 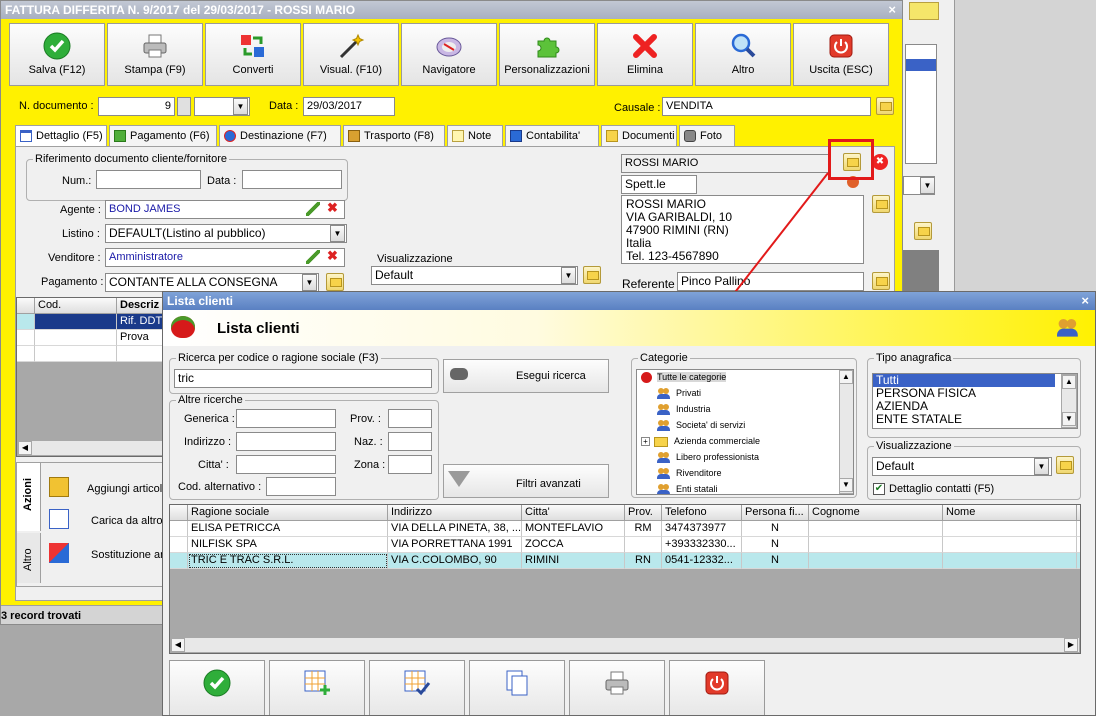 What do you see at coordinates (643, 529) in the screenshot?
I see `table-row-cell: RM` at bounding box center [643, 529].